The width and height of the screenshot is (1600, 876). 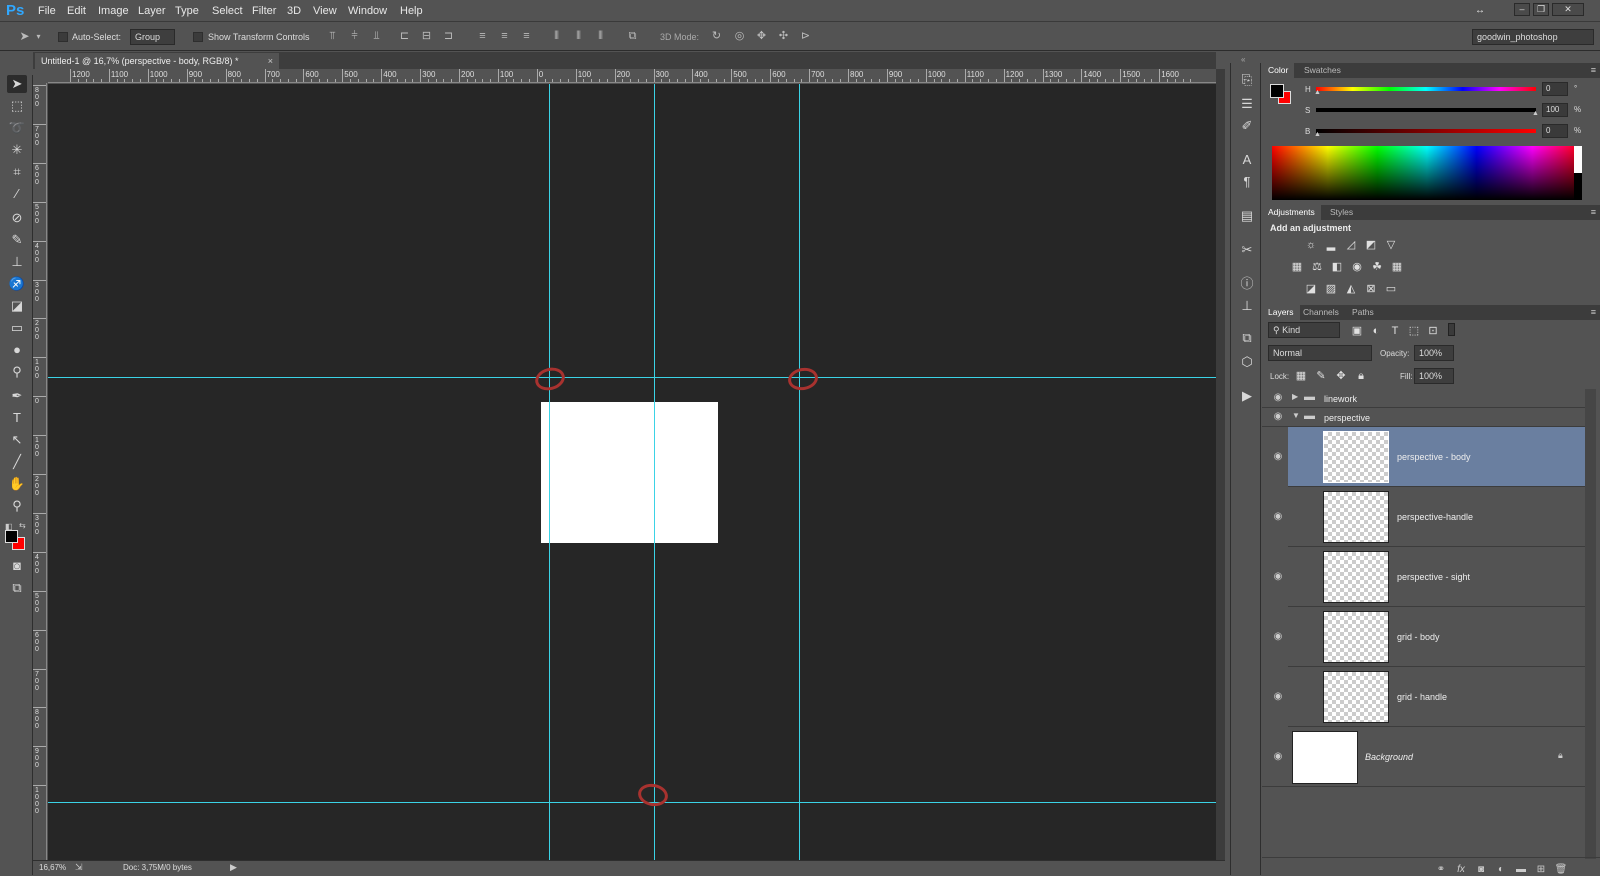 I want to click on layer-row: perspective - sight, so click(x=1436, y=577).